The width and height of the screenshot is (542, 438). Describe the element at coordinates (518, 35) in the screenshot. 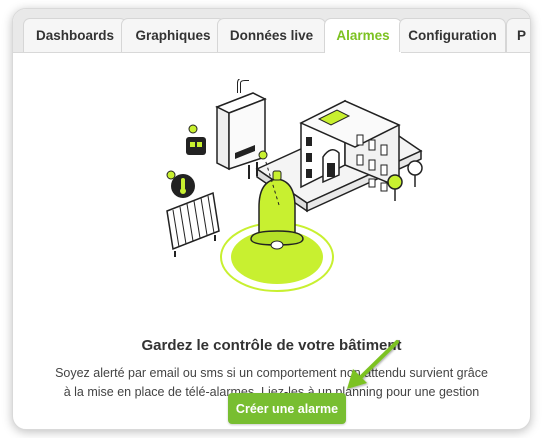

I see `tab-partial: P` at that location.